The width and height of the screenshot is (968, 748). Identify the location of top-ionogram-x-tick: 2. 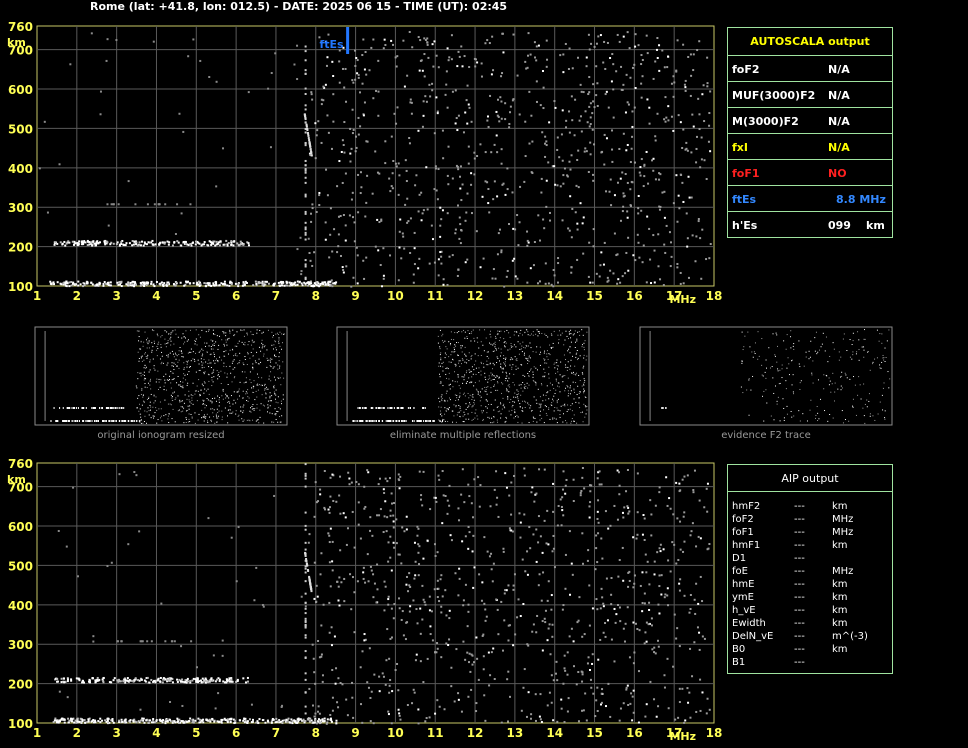
(77, 296).